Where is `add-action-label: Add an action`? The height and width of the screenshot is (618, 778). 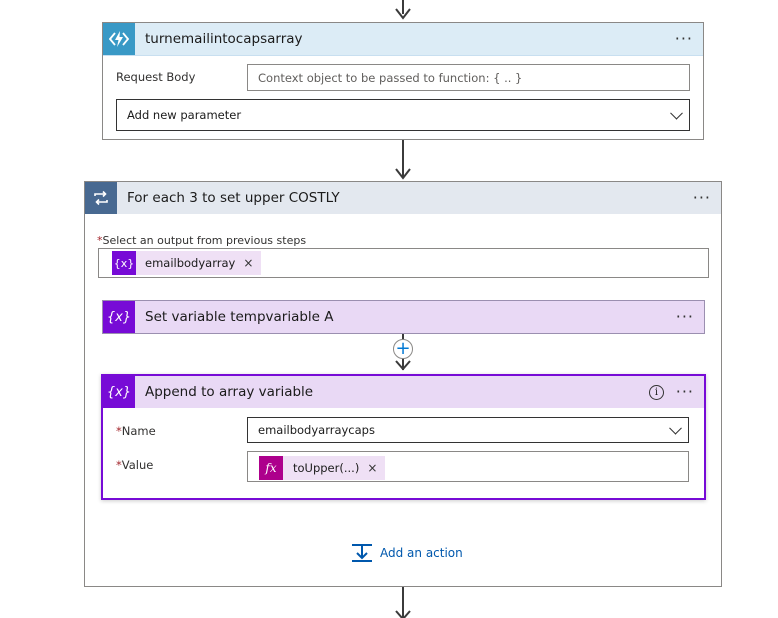 add-action-label: Add an action is located at coordinates (421, 553).